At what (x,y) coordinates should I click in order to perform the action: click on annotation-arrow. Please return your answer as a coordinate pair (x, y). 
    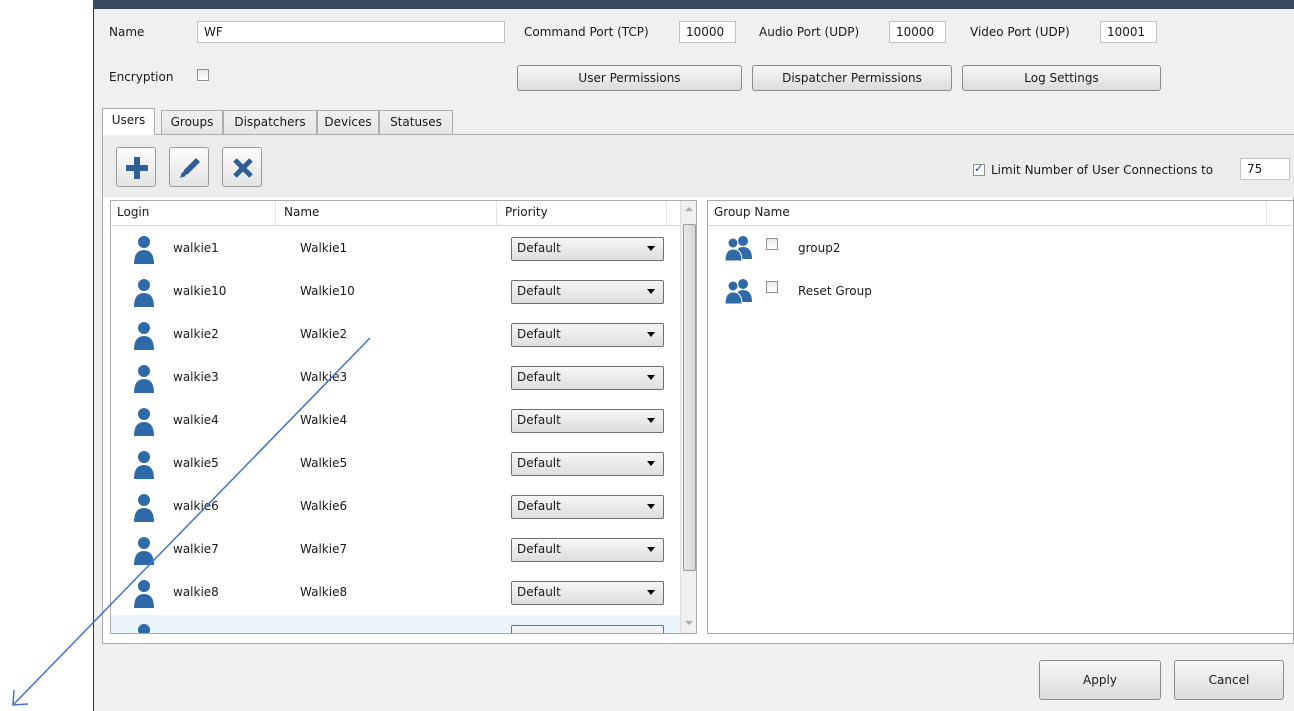
    Looking at the image, I should click on (191, 521).